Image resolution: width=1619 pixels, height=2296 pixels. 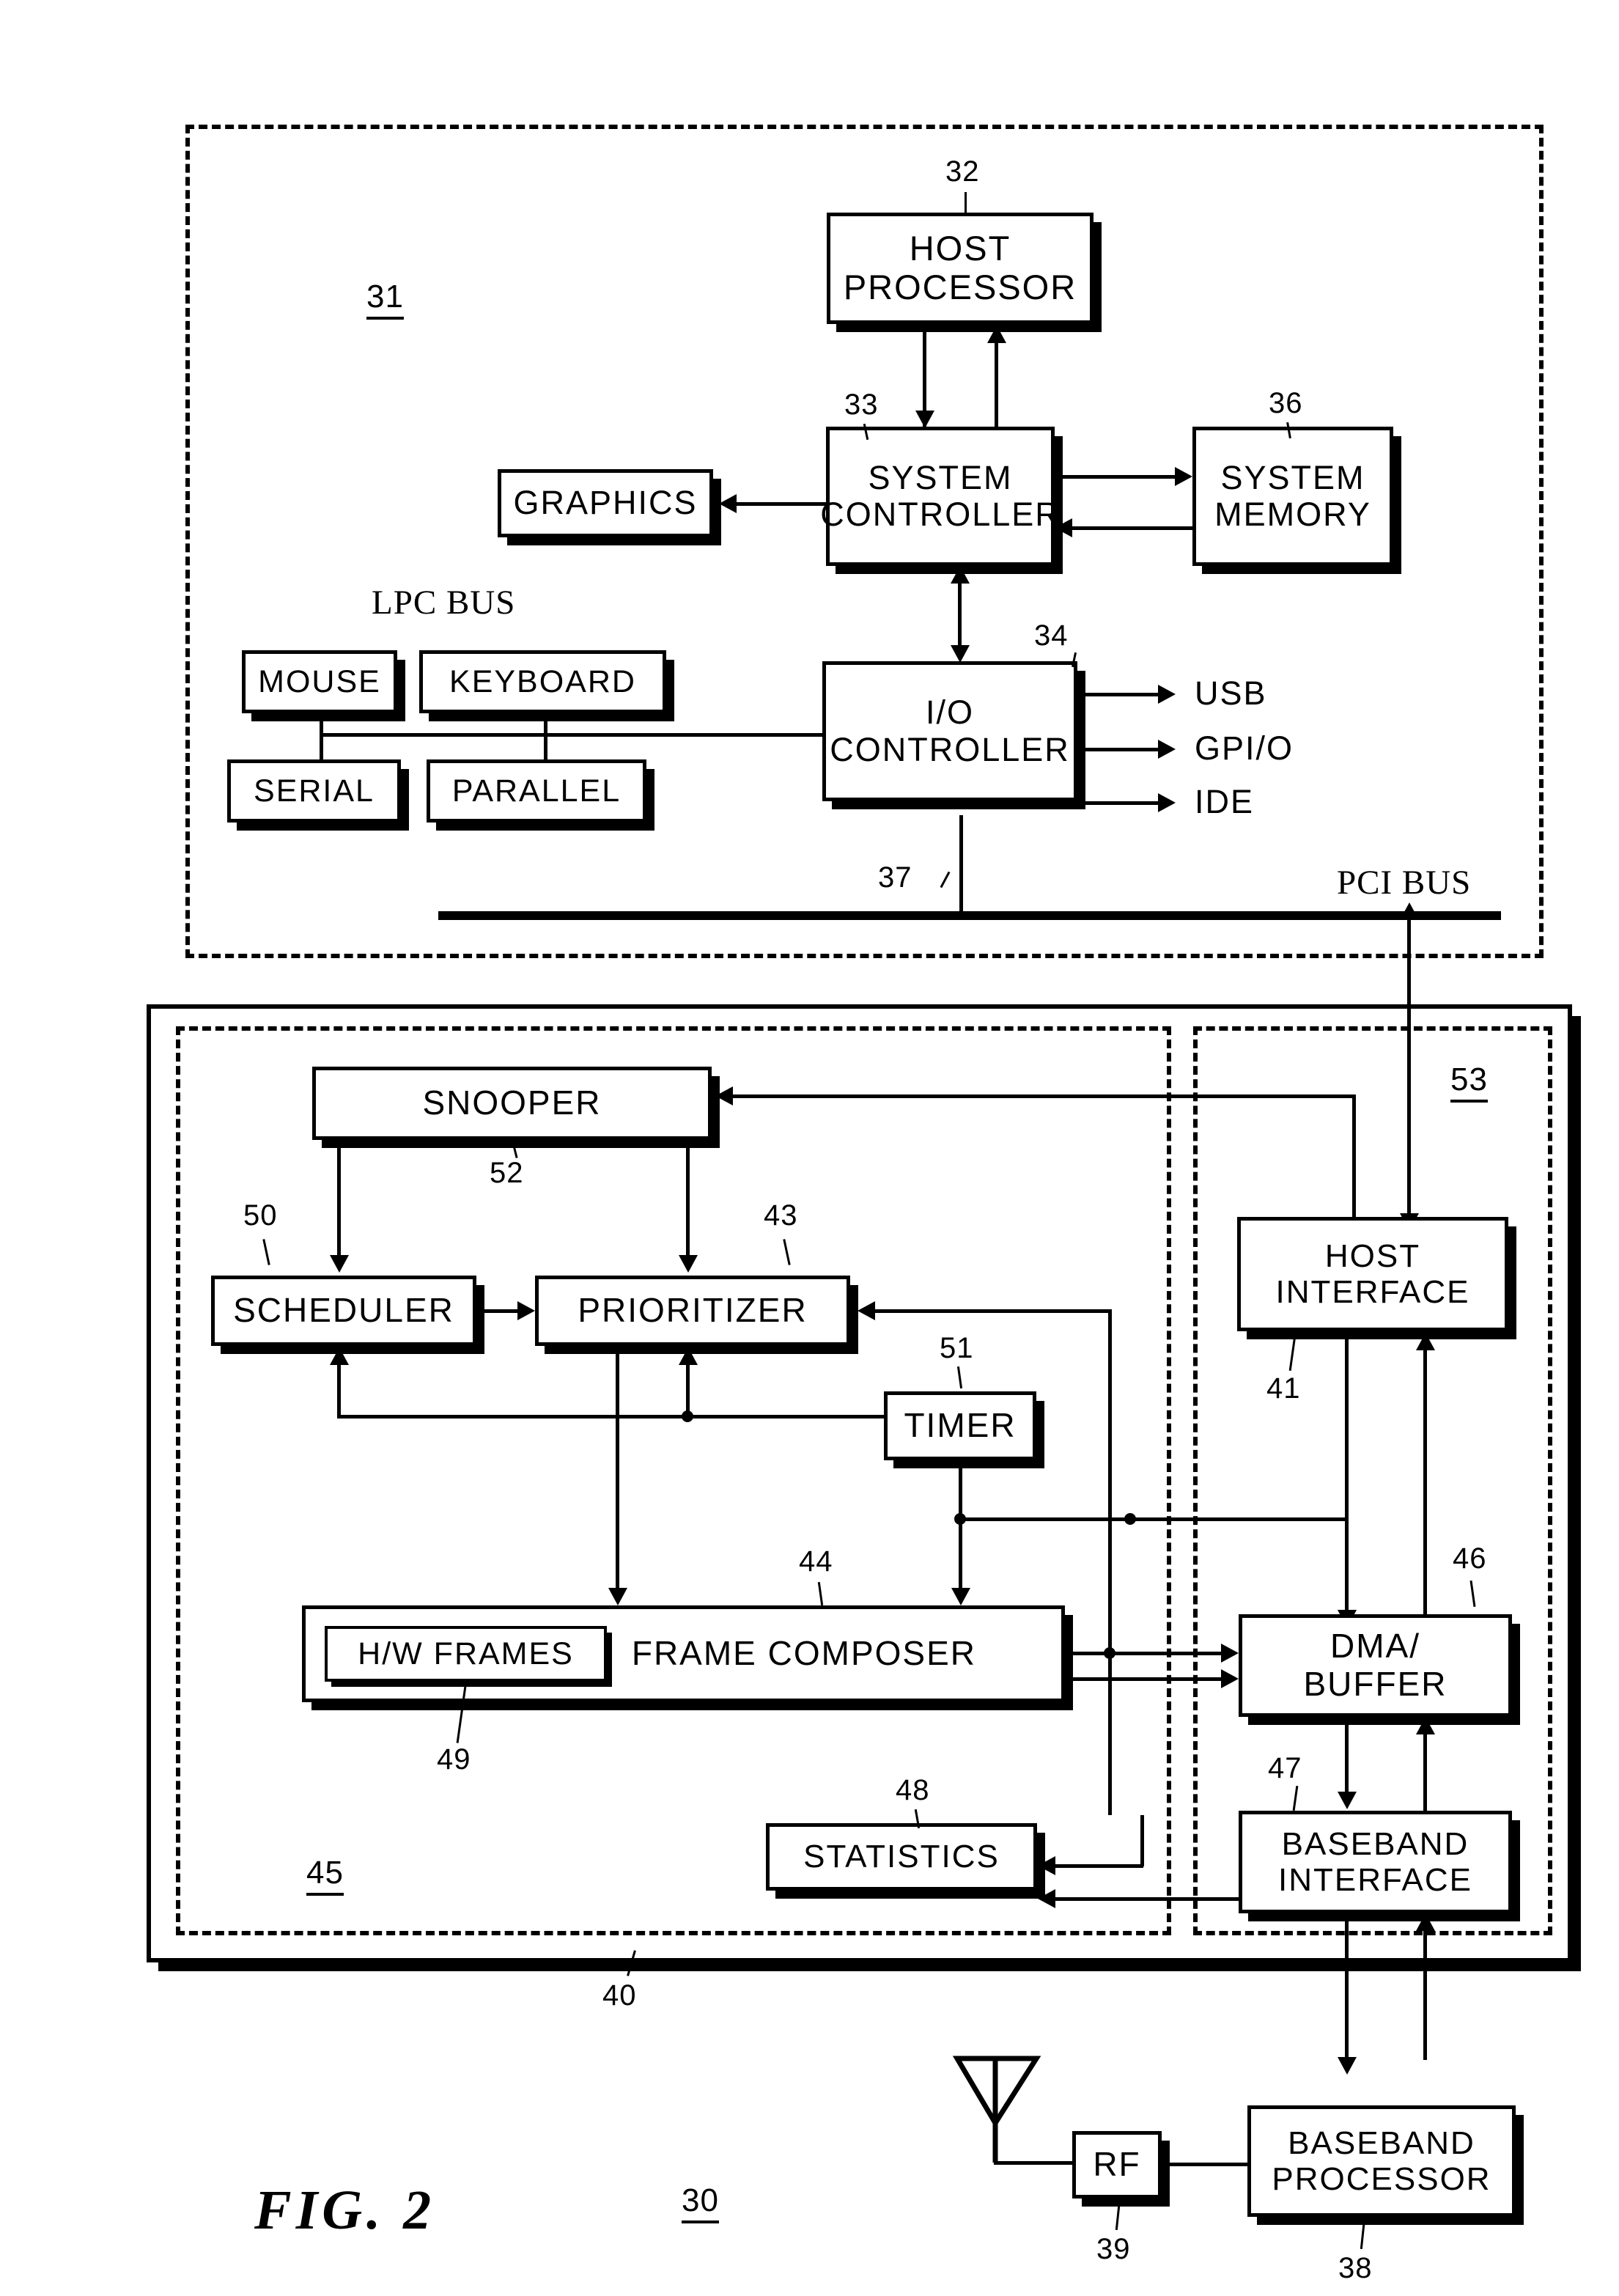 I want to click on dma-buffer-label: DMA/ BUFFER, so click(x=1375, y=1665).